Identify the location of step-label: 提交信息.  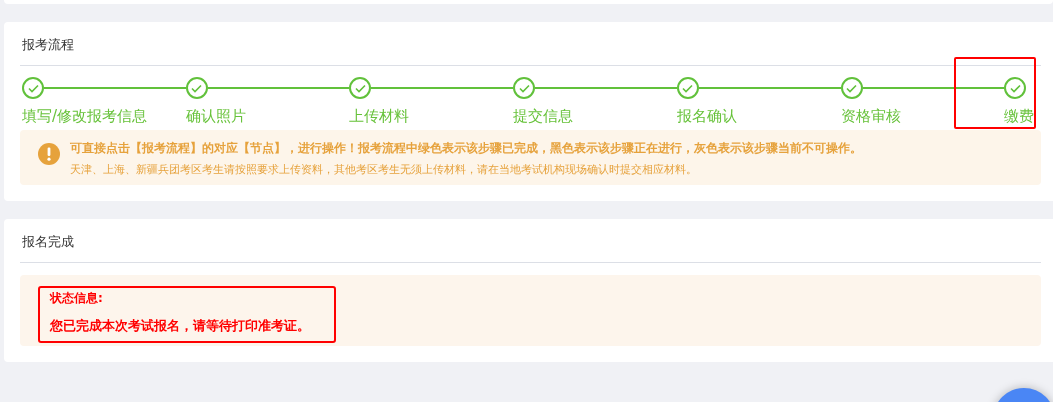
(595, 116).